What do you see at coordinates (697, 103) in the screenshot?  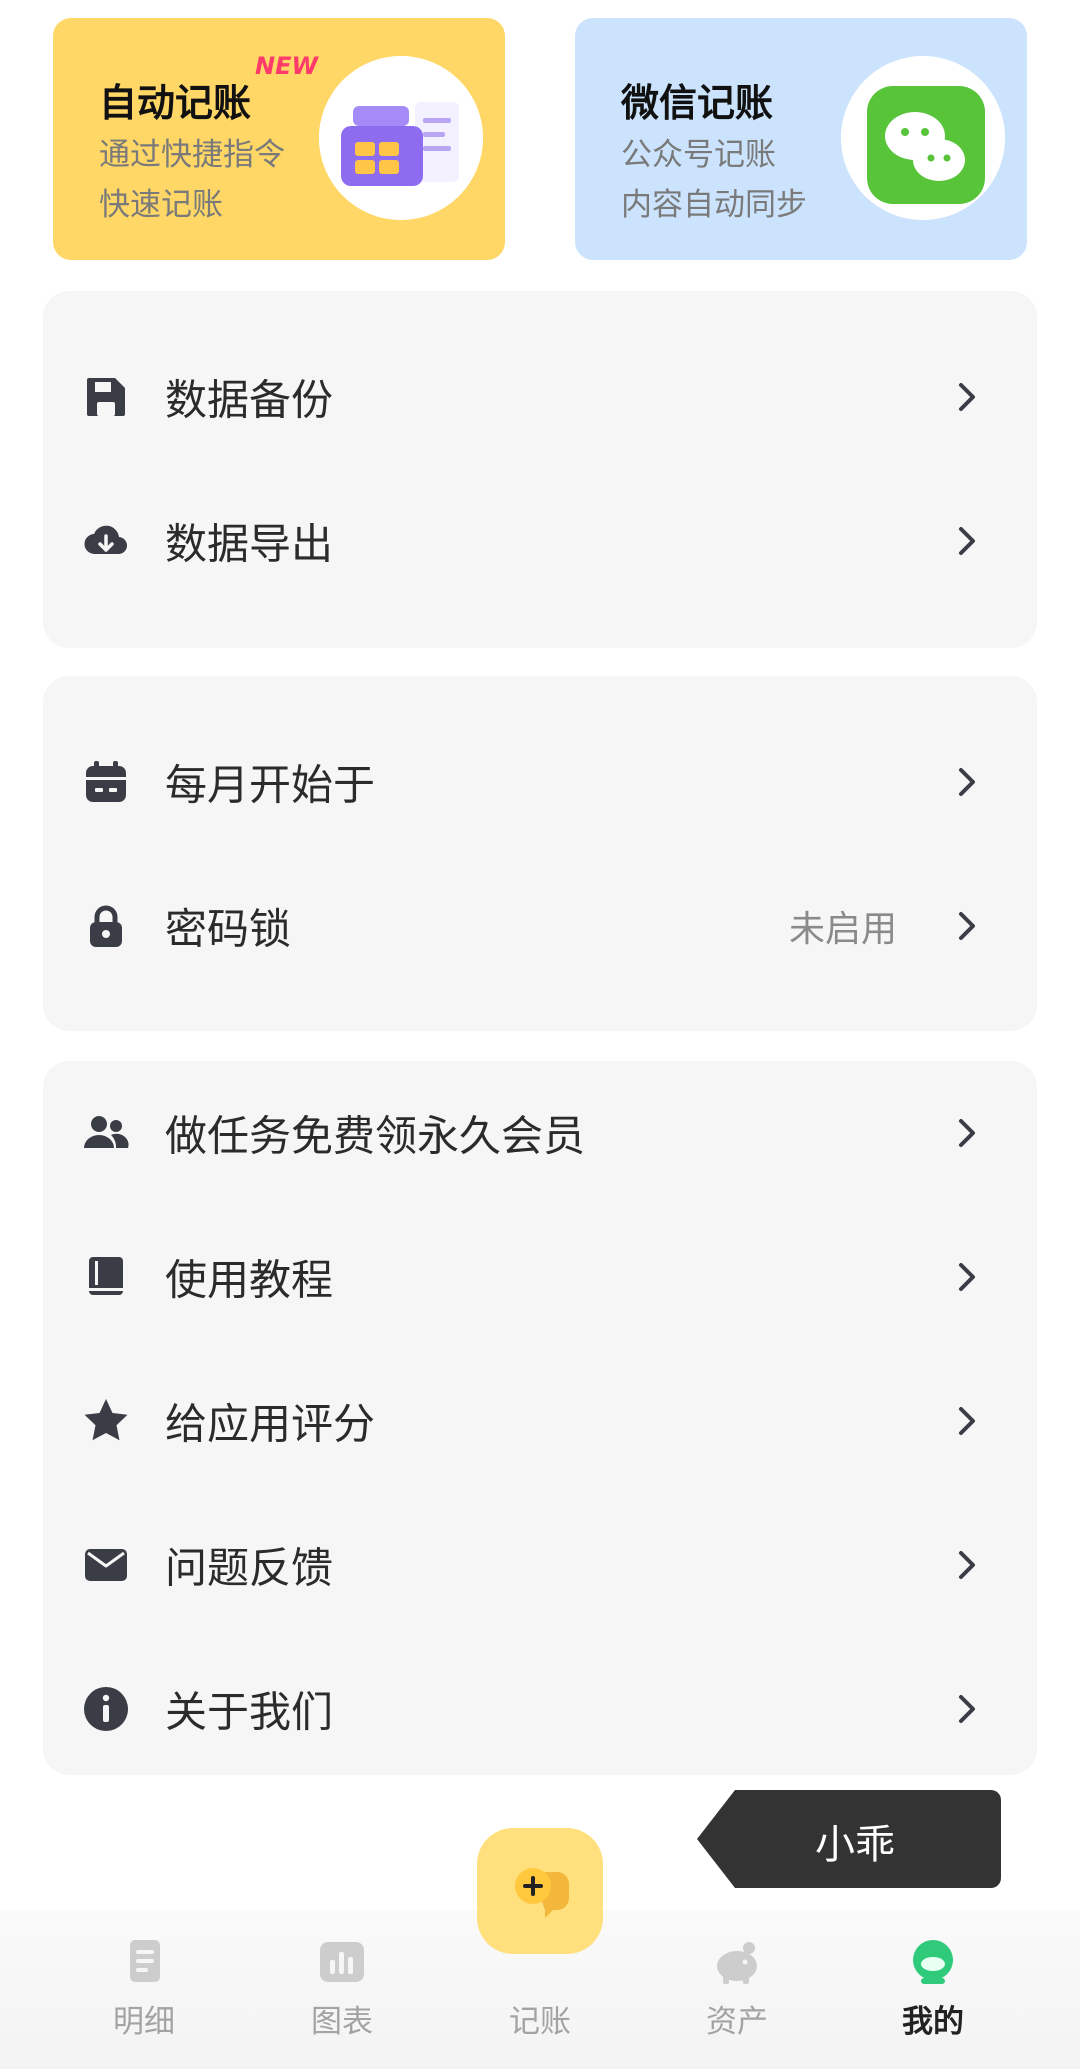 I see `wechat-bookkeeping-title: 微信记账` at bounding box center [697, 103].